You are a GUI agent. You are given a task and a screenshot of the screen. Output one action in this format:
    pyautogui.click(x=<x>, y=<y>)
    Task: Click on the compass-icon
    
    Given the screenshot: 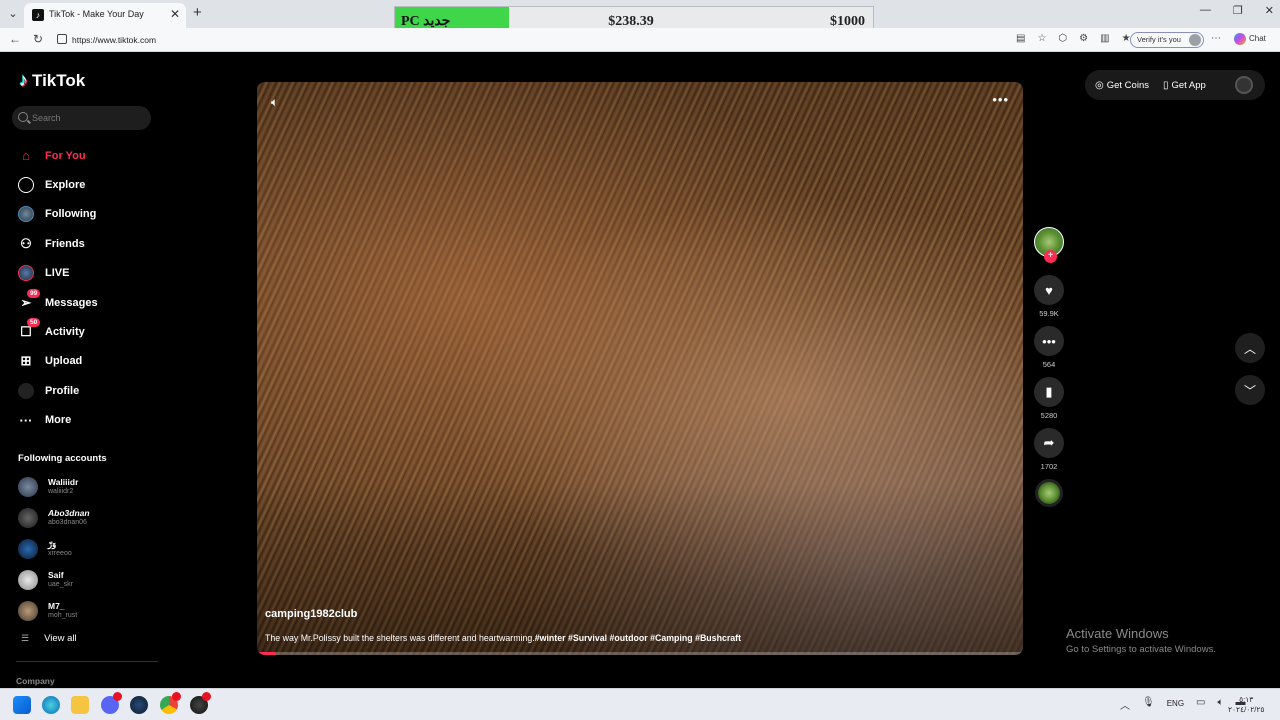 What is the action you would take?
    pyautogui.click(x=26, y=185)
    